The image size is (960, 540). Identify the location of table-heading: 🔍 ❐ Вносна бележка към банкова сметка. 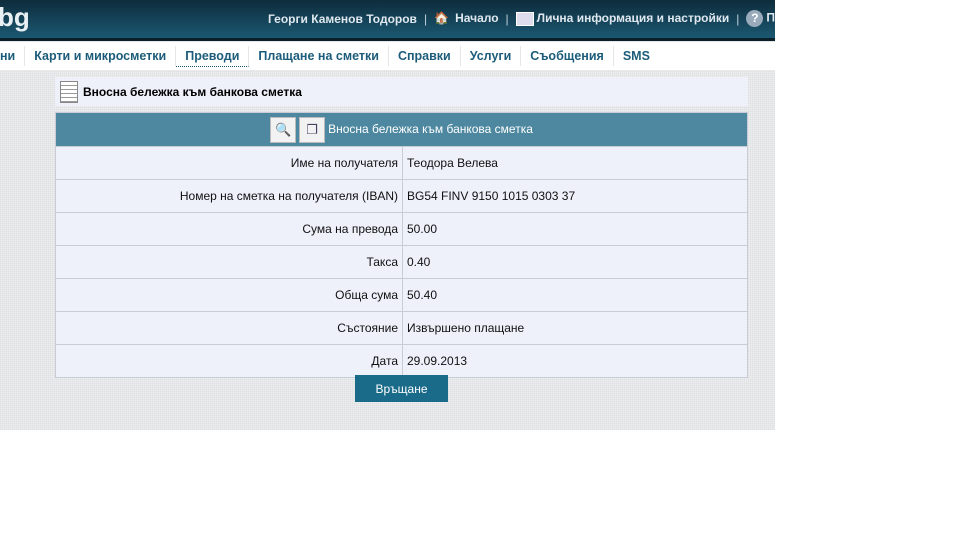
(401, 129).